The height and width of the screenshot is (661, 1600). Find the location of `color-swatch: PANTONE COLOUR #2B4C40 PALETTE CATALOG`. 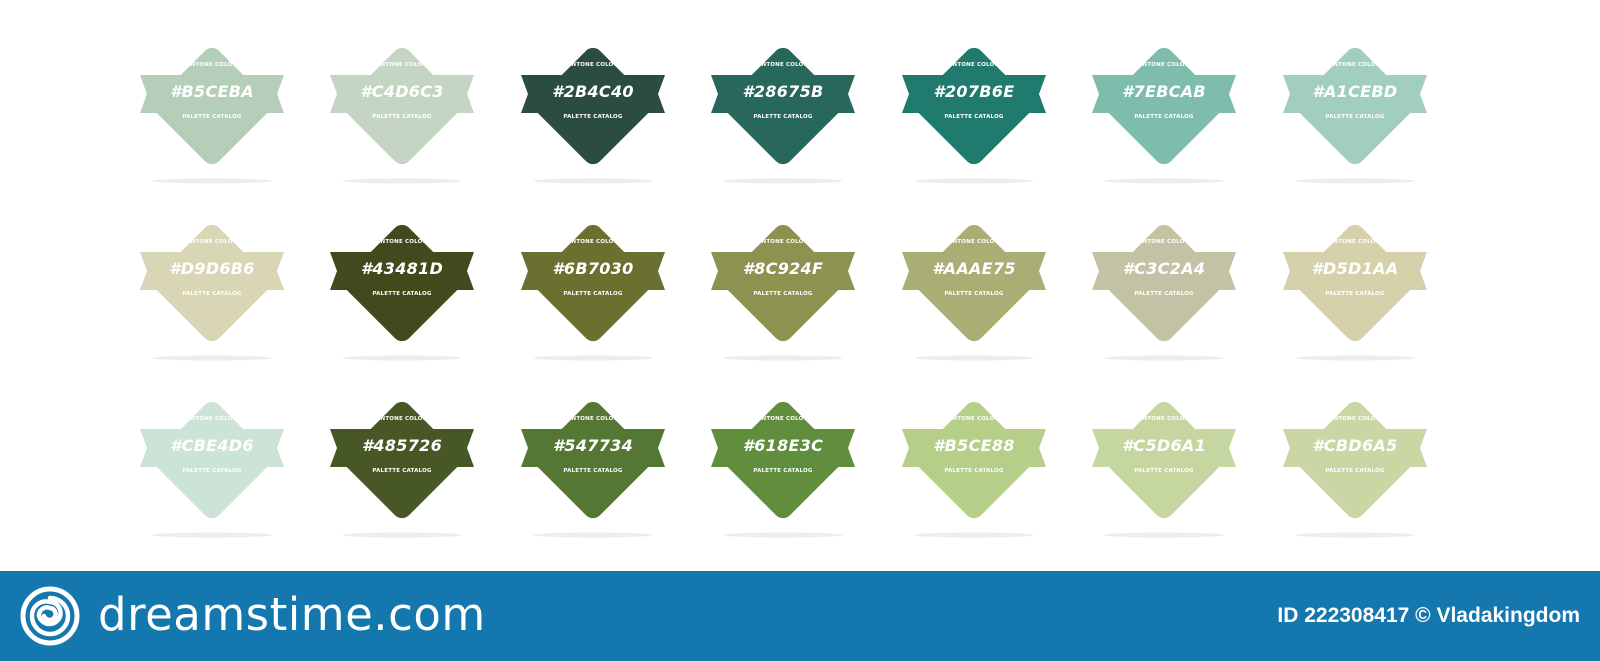

color-swatch: PANTONE COLOUR #2B4C40 PALETTE CATALOG is located at coordinates (593, 107).